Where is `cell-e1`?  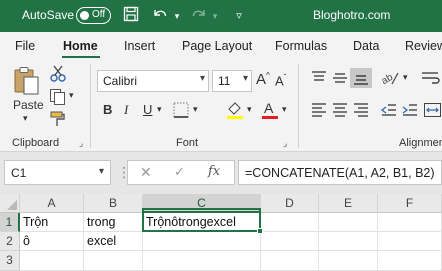 cell-e1 is located at coordinates (348, 222).